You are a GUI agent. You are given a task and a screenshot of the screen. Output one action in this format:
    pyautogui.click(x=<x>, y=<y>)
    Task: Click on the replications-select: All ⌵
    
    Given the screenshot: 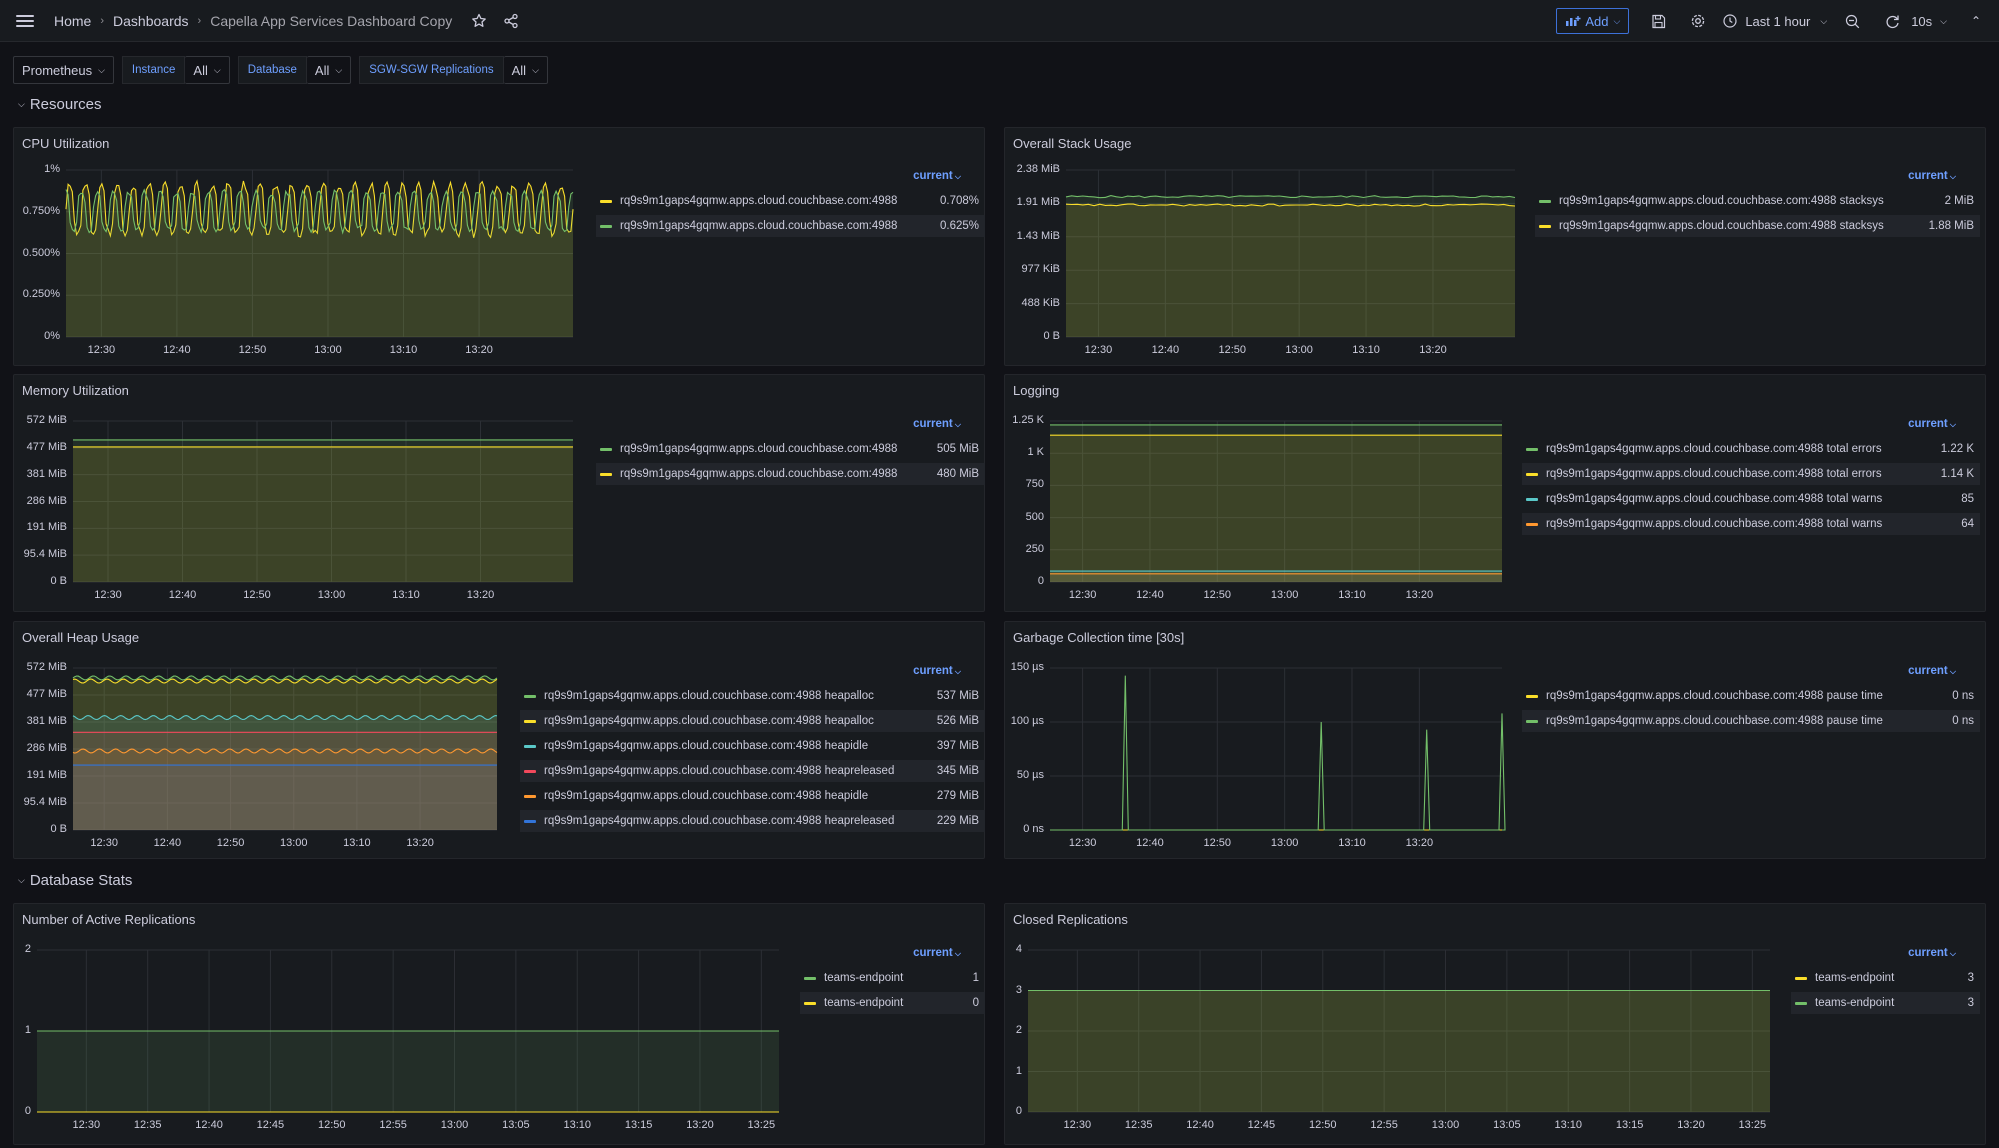 What is the action you would take?
    pyautogui.click(x=525, y=70)
    